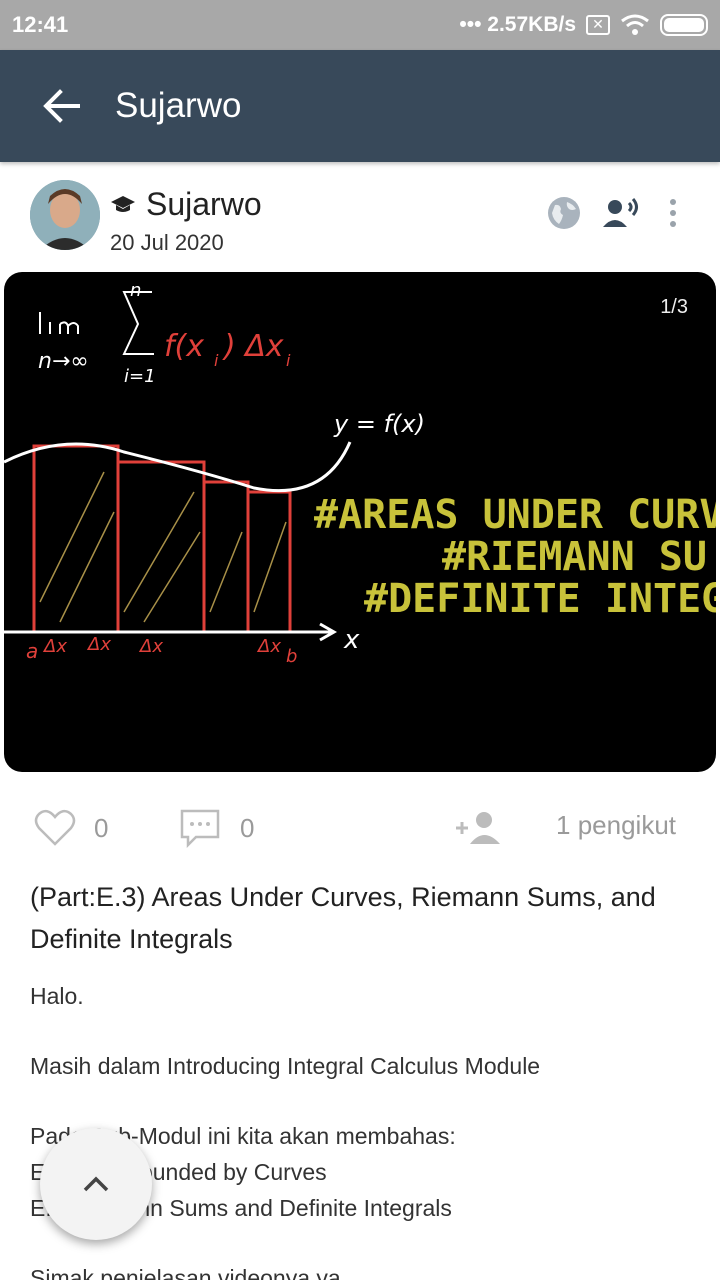 This screenshot has height=1280, width=720. Describe the element at coordinates (204, 204) in the screenshot. I see `author-name: Sujarwo` at that location.